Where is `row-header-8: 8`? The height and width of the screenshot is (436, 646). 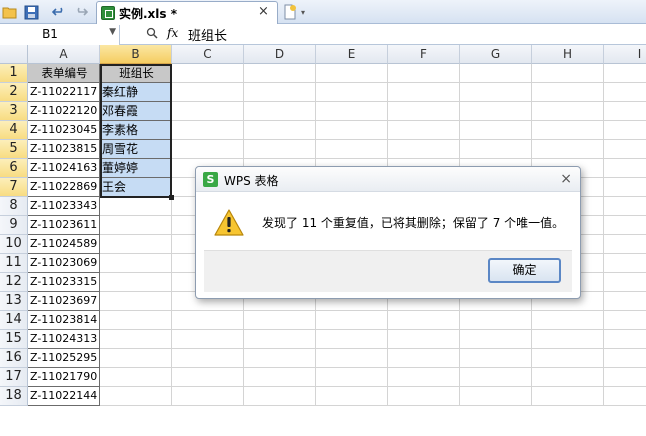 row-header-8: 8 is located at coordinates (14, 206).